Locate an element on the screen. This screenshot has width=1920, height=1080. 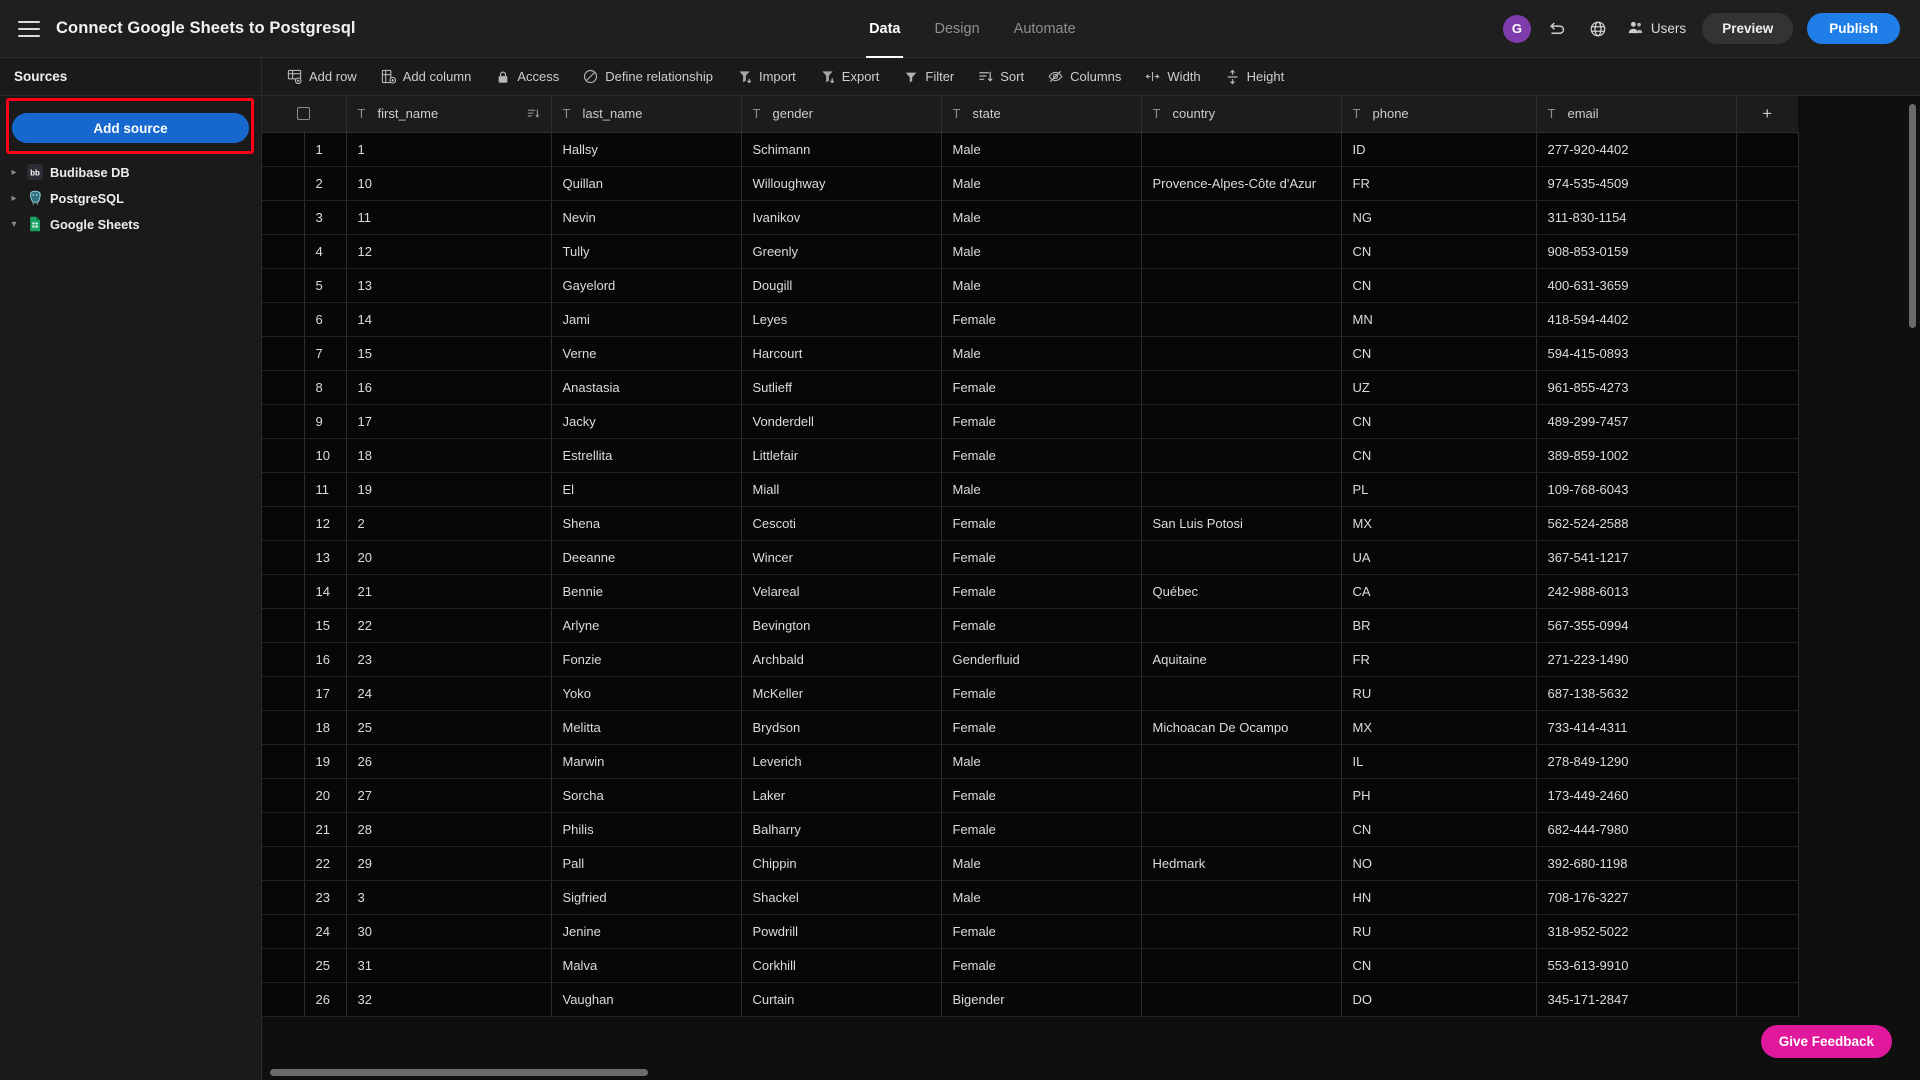
table-row: 20 27 Sorcha Laker Female PH 173-449-2460 is located at coordinates (1030, 795).